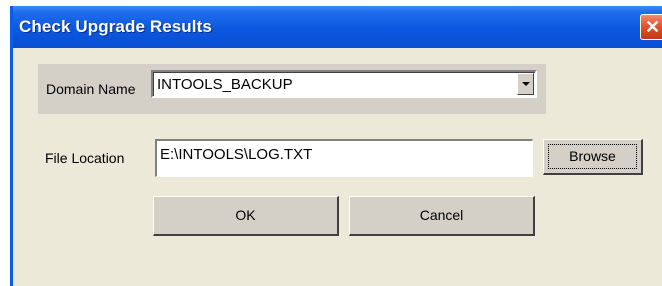 The height and width of the screenshot is (286, 662). I want to click on ok-button-label: OK, so click(245, 215).